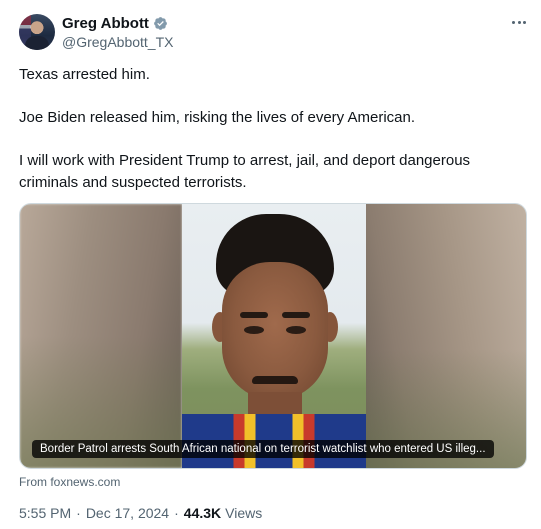 Image resolution: width=541 pixels, height=529 pixels. I want to click on link-source: From foxnews.com, so click(69, 482).